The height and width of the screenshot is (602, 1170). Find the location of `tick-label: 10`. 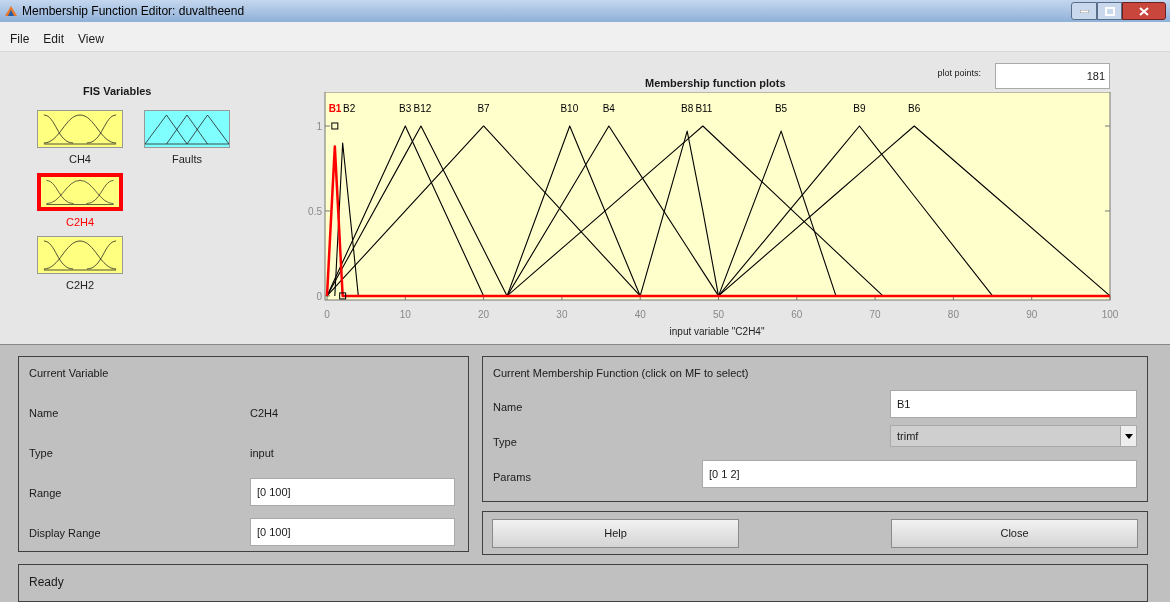

tick-label: 10 is located at coordinates (405, 314).